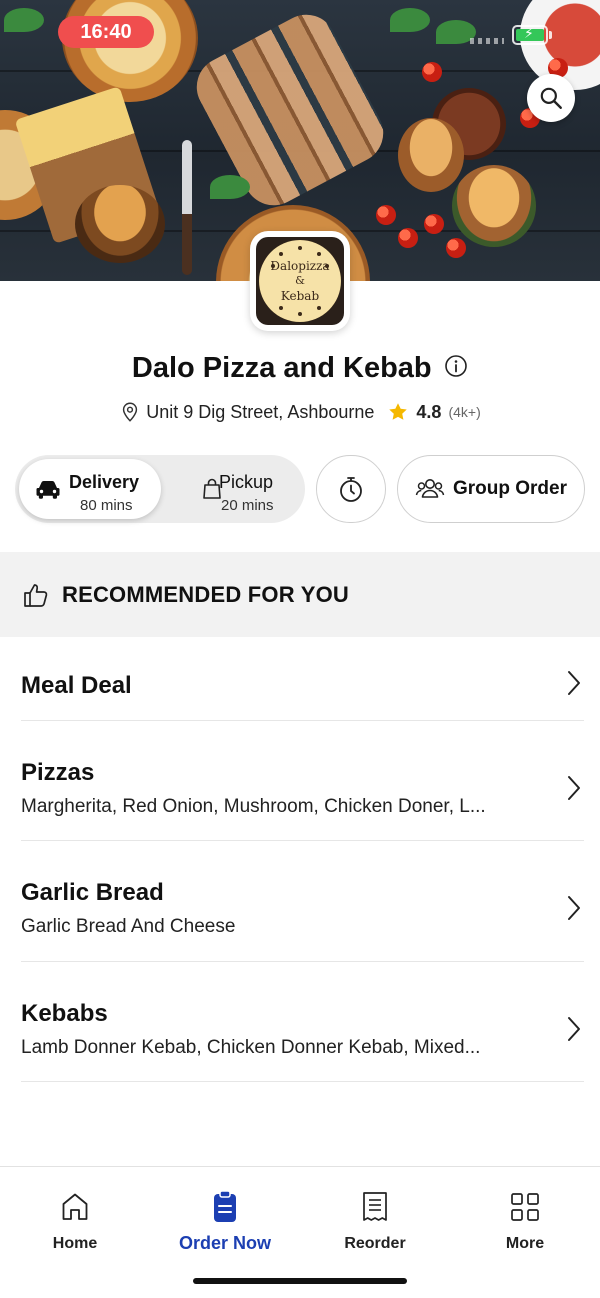 This screenshot has height=1298, width=600. I want to click on category-name: Meal Deal, so click(76, 685).